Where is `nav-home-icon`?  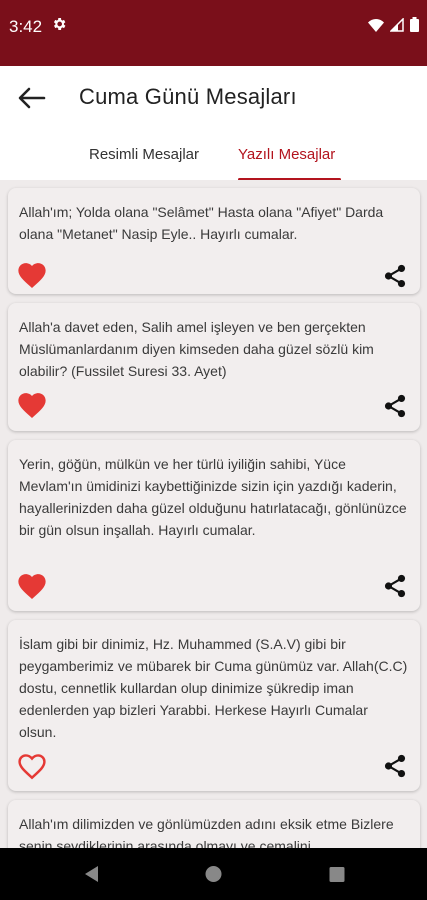
nav-home-icon is located at coordinates (213, 874).